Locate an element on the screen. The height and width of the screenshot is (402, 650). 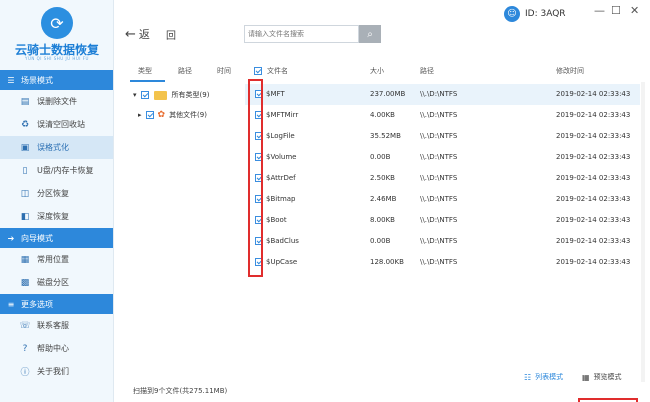
back-label-2: 回 is located at coordinates (171, 36).